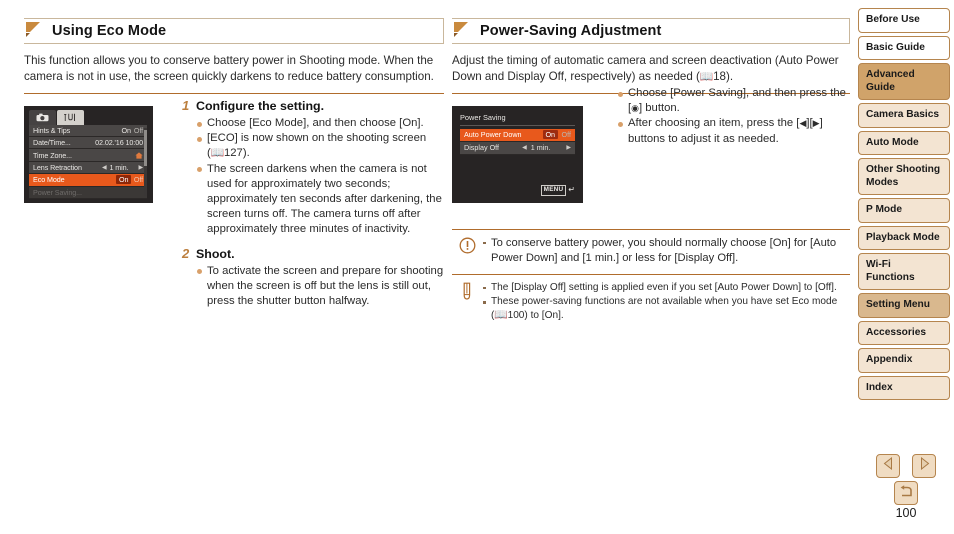  Describe the element at coordinates (730, 77) in the screenshot. I see `intro-text-after: ).` at that location.